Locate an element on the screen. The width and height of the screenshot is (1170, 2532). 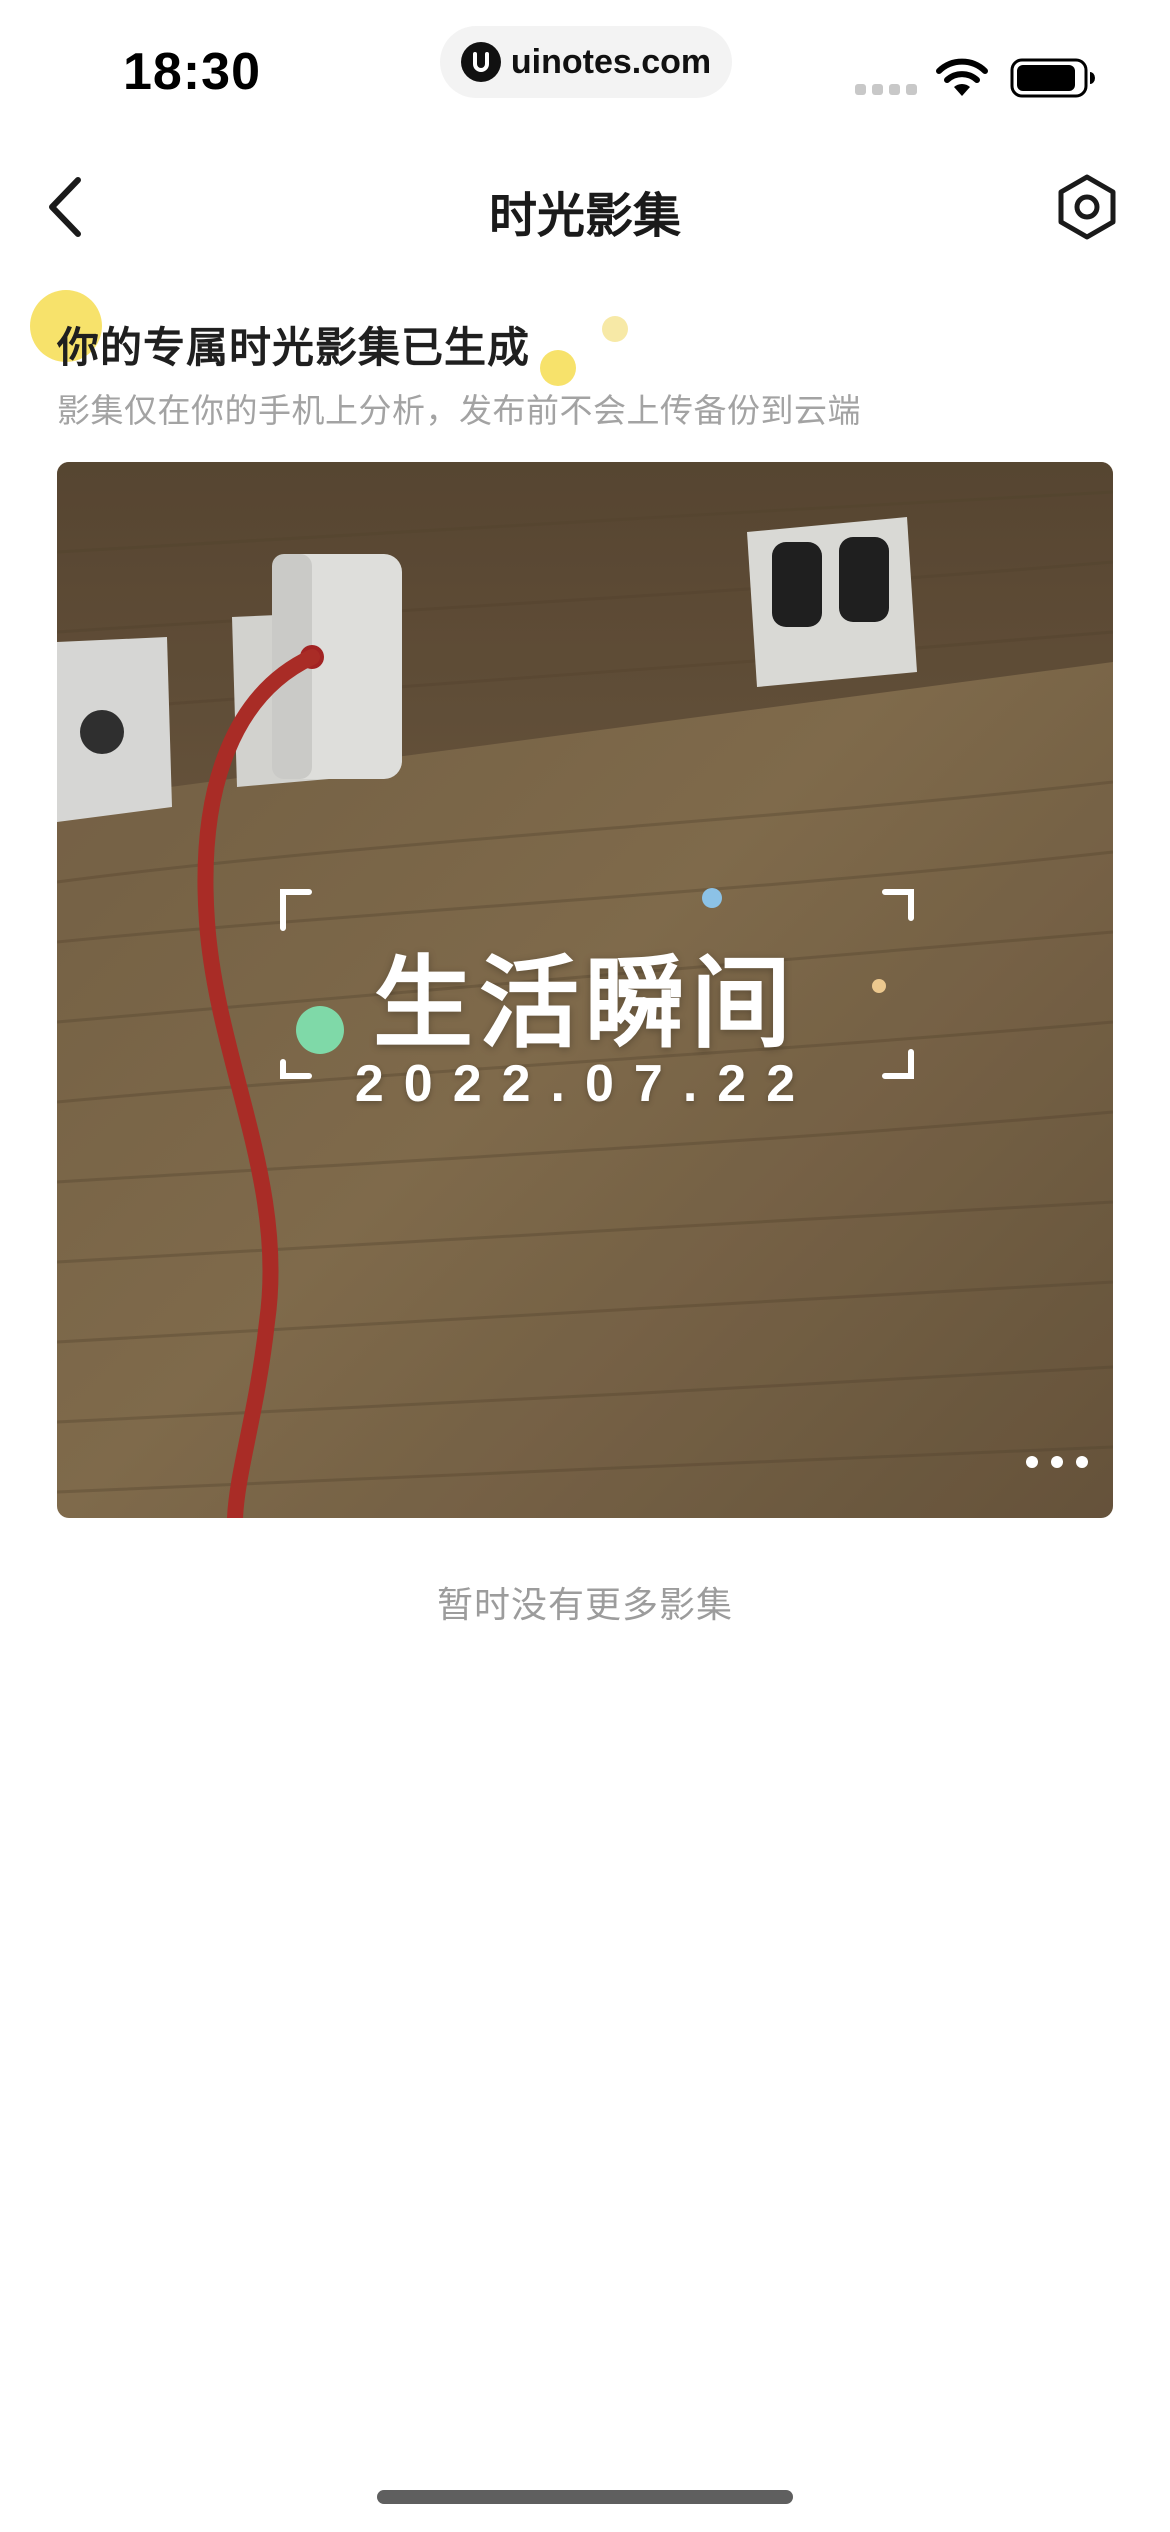
album-title: 生活瞬间 is located at coordinates (585, 1003).